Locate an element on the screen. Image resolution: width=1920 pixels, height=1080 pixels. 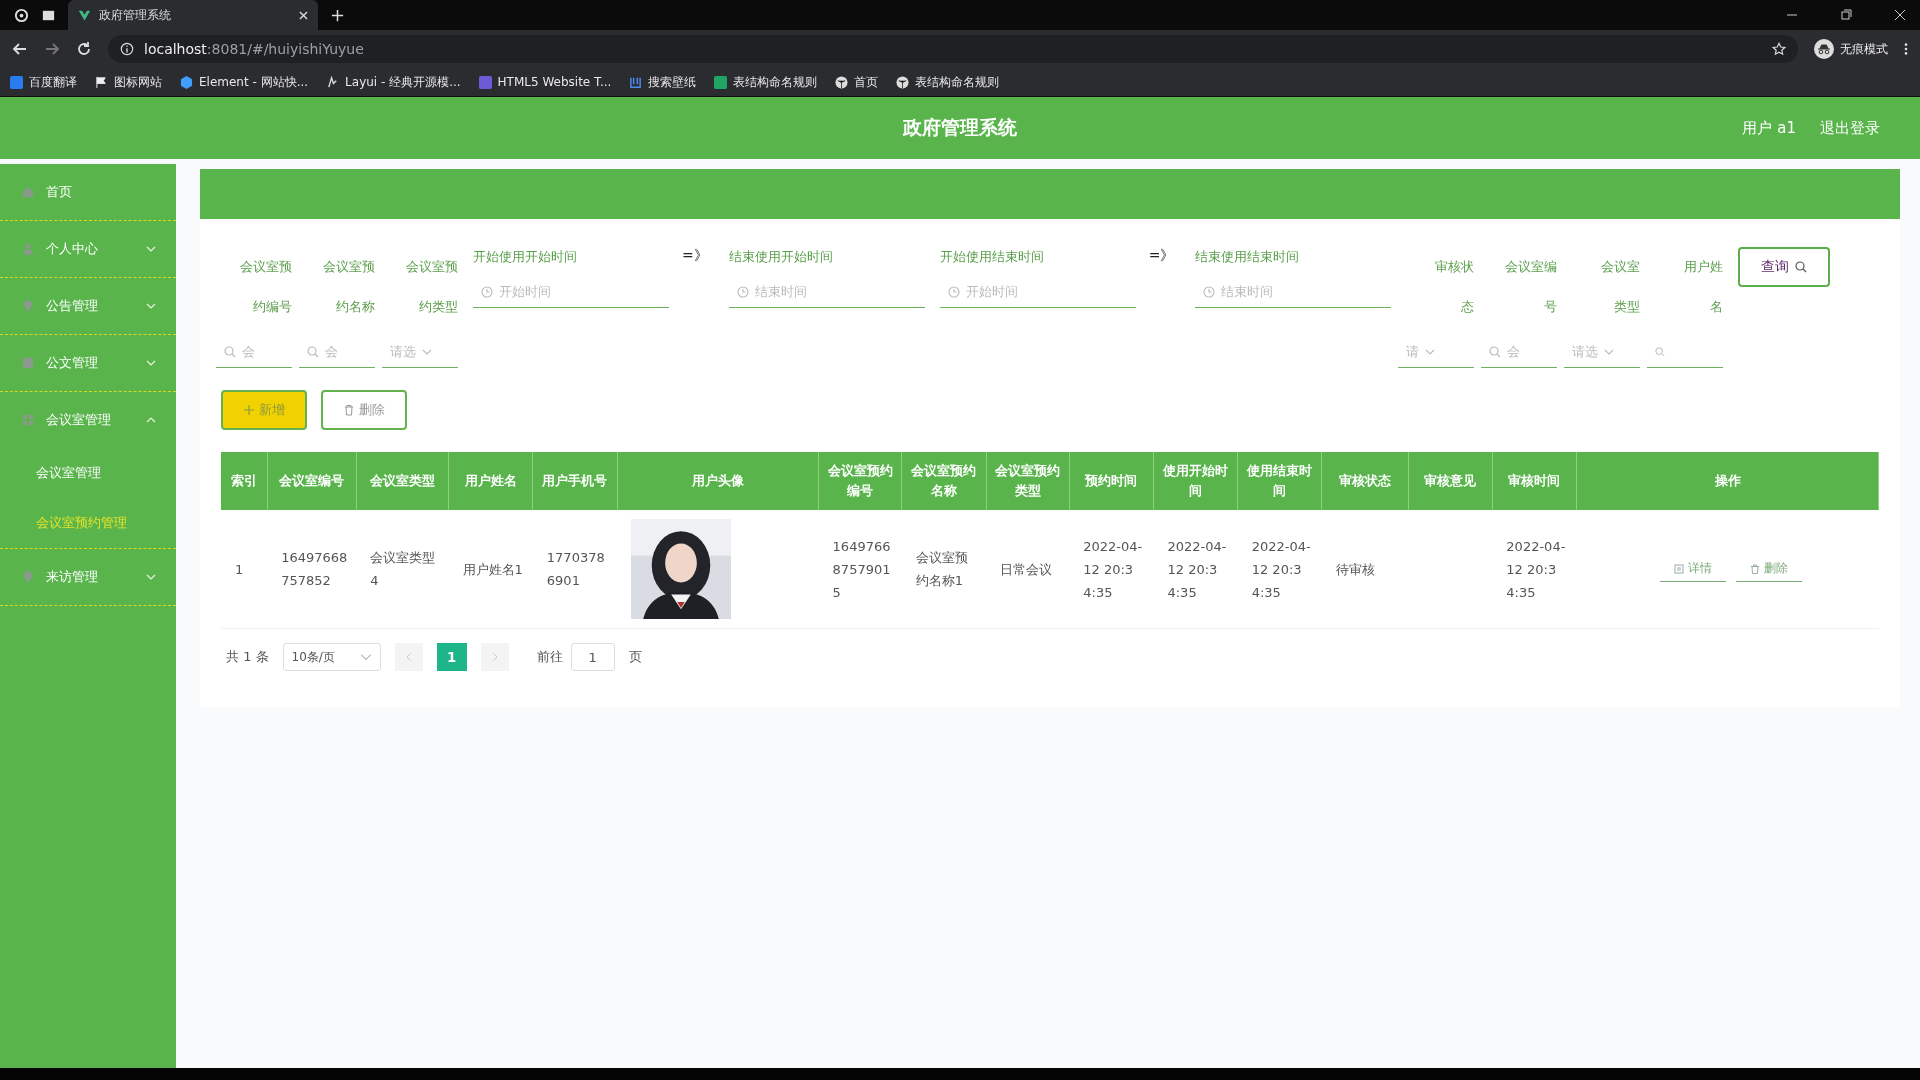
user-name: 用户 a1 is located at coordinates (1769, 128).